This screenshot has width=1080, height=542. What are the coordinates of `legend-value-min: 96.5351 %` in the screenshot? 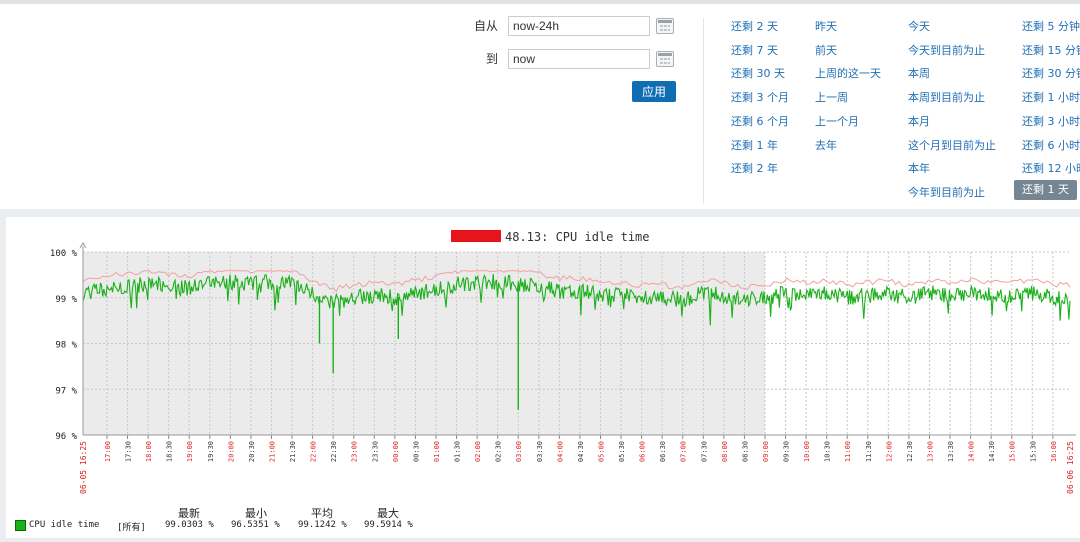 It's located at (255, 525).